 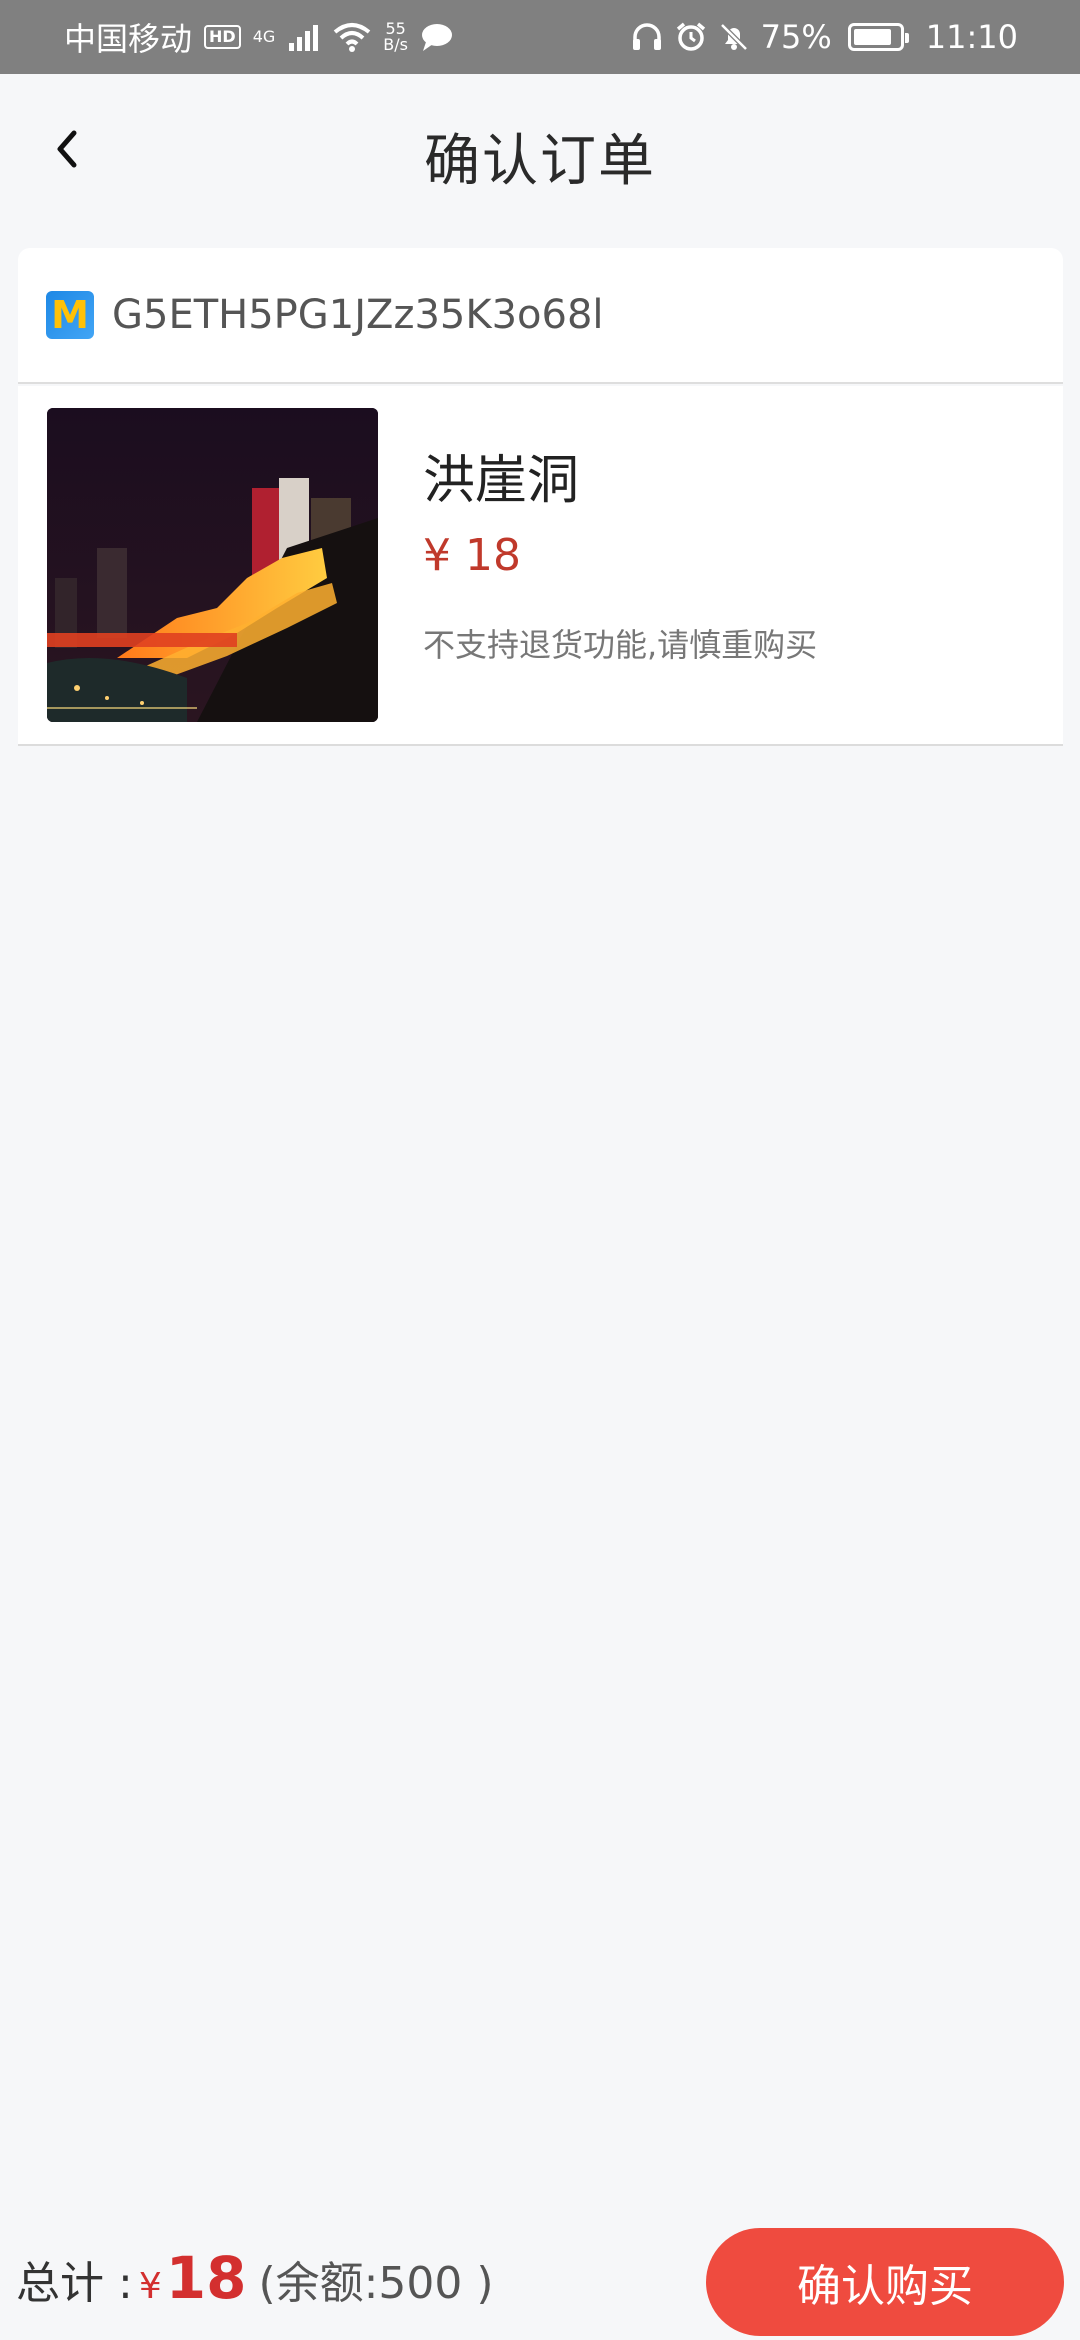 What do you see at coordinates (796, 37) in the screenshot?
I see `battery-percent: 75%` at bounding box center [796, 37].